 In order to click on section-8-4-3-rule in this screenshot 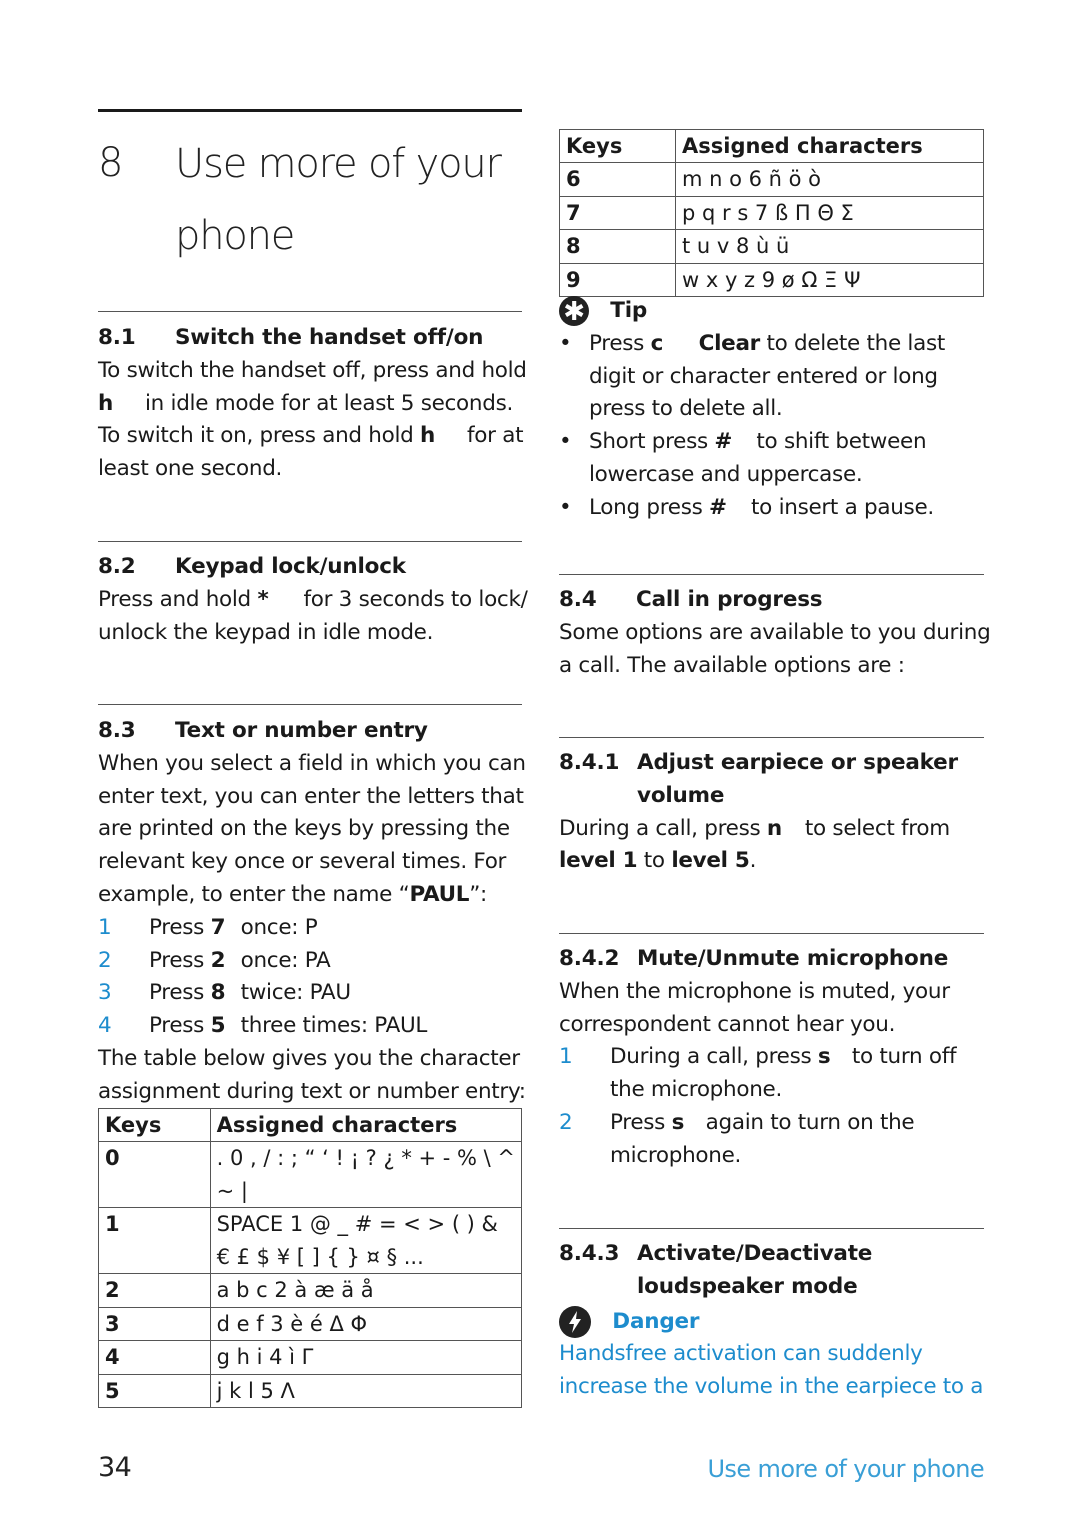, I will do `click(771, 1228)`.